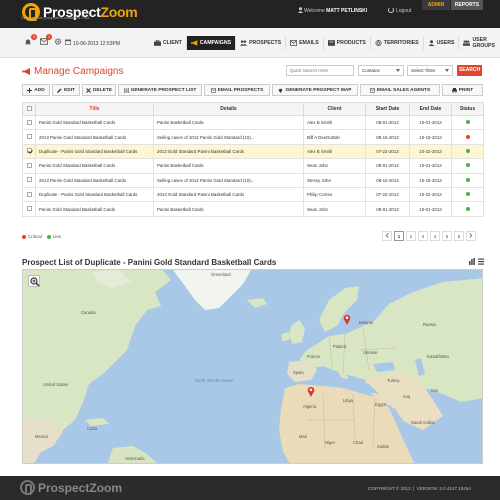  What do you see at coordinates (69, 90) in the screenshot?
I see `edit-label: EDIT` at bounding box center [69, 90].